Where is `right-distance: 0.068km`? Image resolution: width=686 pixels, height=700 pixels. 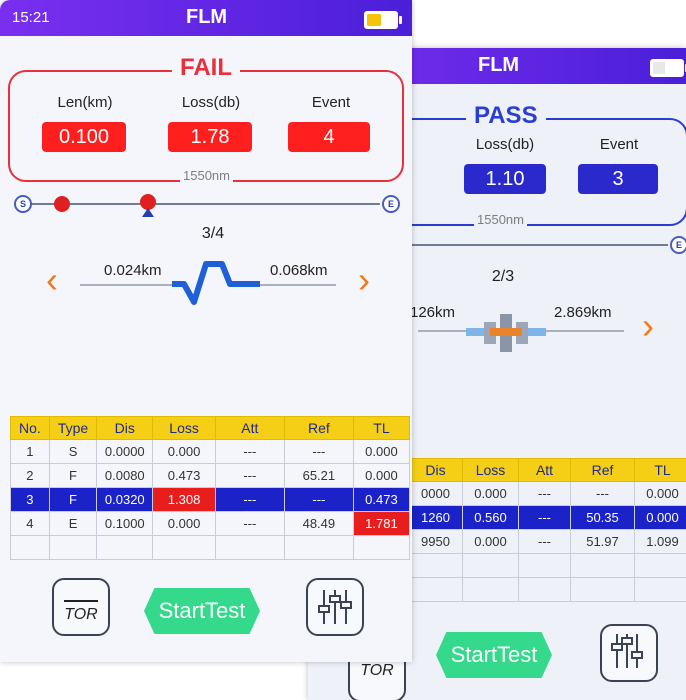 right-distance: 0.068km is located at coordinates (299, 270).